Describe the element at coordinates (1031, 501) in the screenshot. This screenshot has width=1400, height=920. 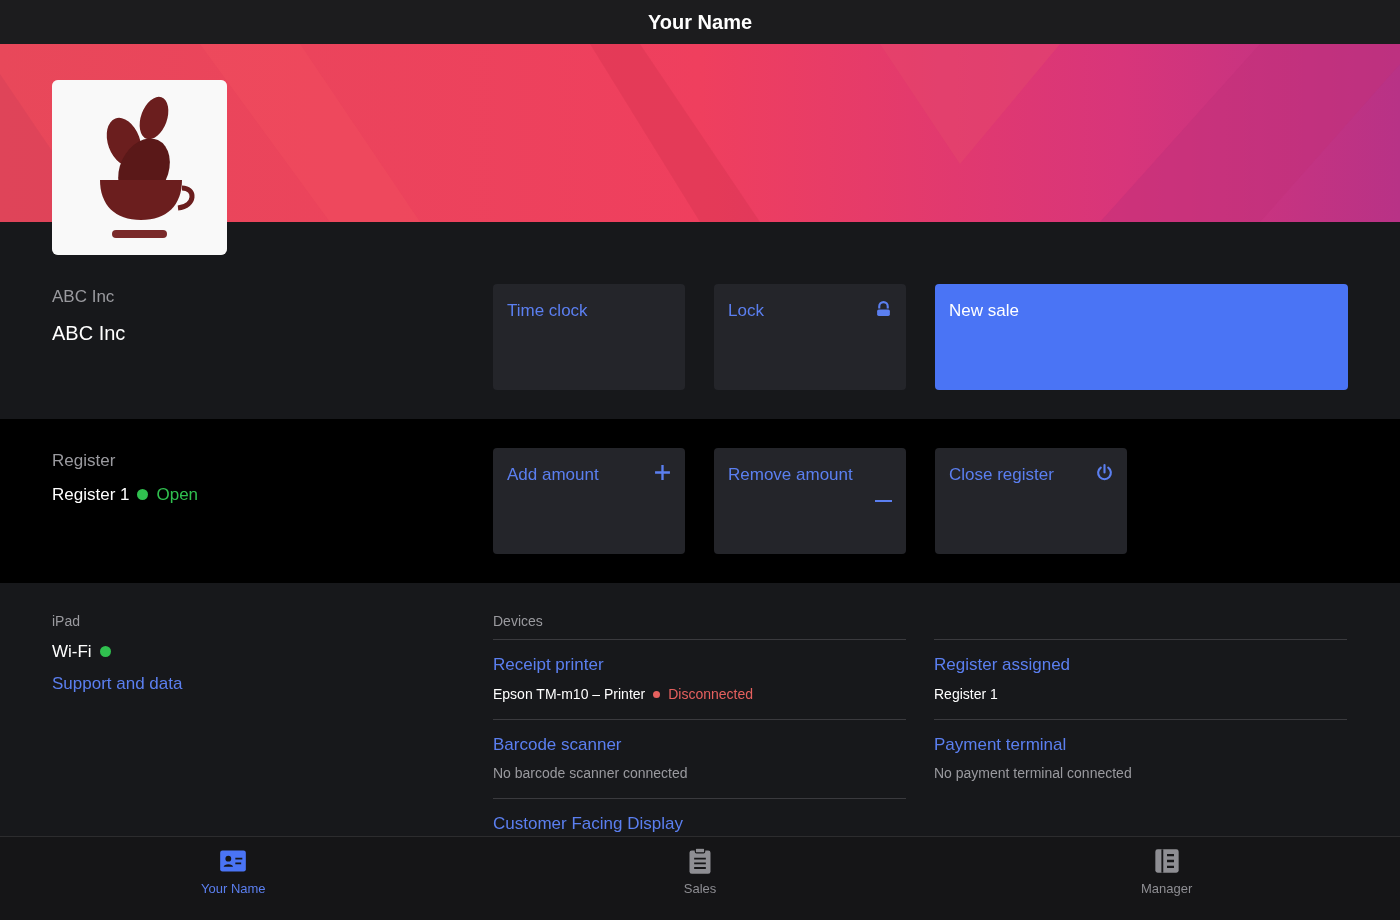
I see `action-tile: Close register` at that location.